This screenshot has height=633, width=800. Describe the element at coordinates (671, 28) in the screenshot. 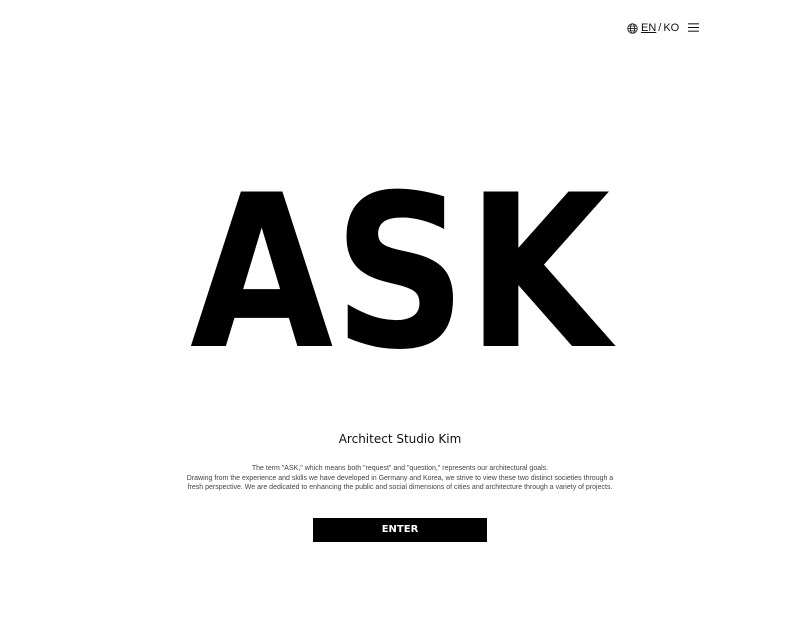

I see `language-option-ko: KO` at that location.